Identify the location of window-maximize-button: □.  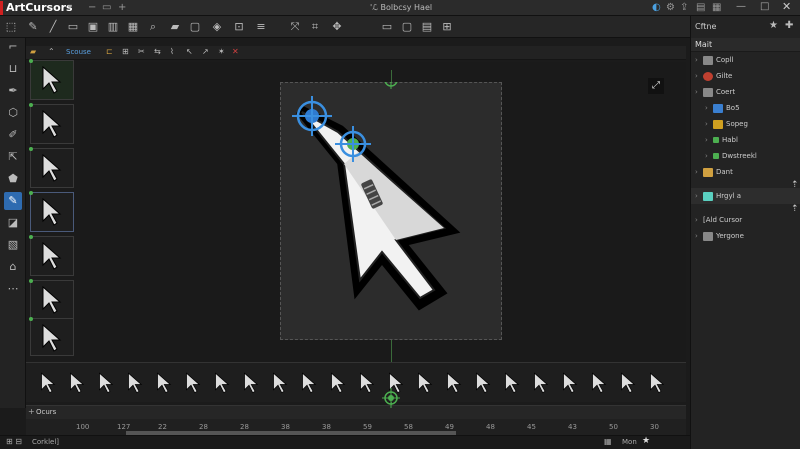
(764, 6).